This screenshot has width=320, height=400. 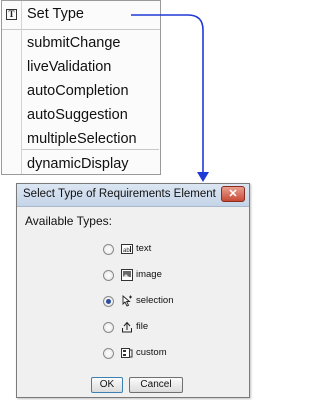 I want to click on text-field-icon: ab, so click(x=127, y=249).